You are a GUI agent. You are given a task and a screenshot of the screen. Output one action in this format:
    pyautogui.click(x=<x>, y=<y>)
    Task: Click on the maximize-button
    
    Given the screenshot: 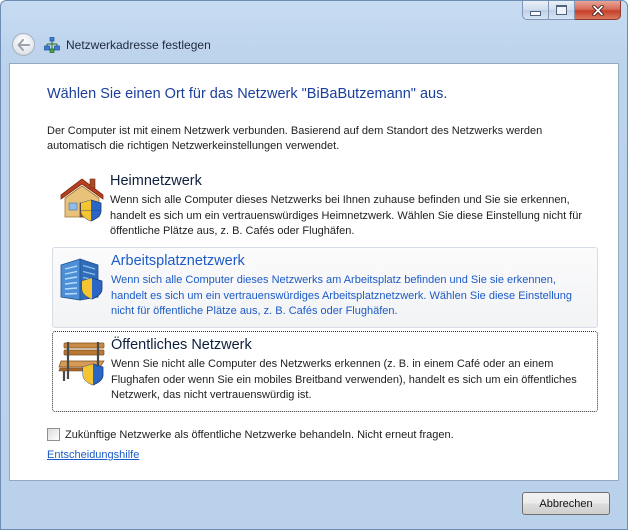 What is the action you would take?
    pyautogui.click(x=562, y=10)
    